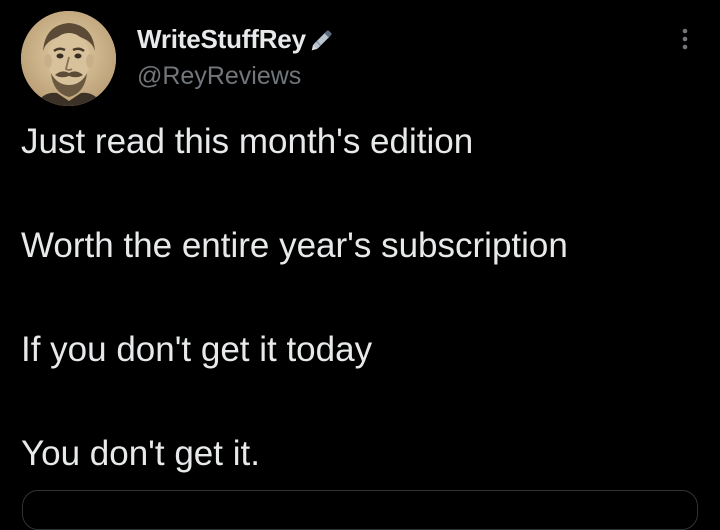  I want to click on pen-icon, so click(323, 39).